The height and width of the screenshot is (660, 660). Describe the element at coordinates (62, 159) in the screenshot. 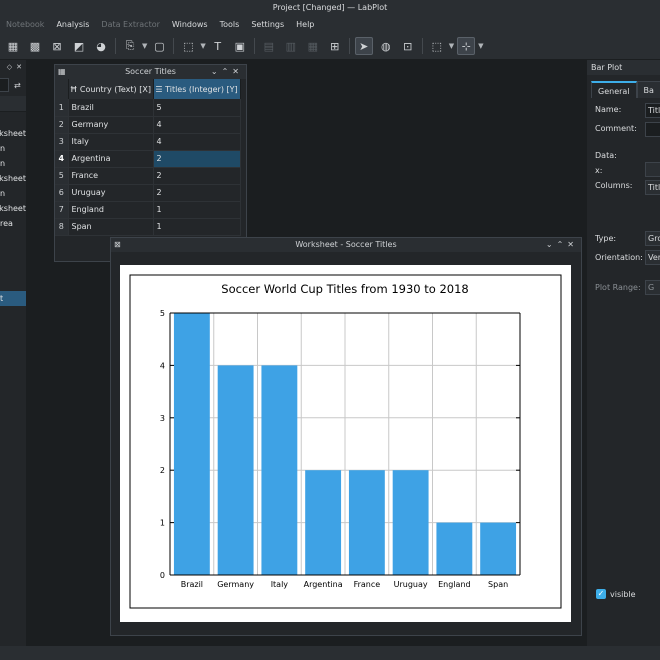

I see `row-number: 4` at that location.